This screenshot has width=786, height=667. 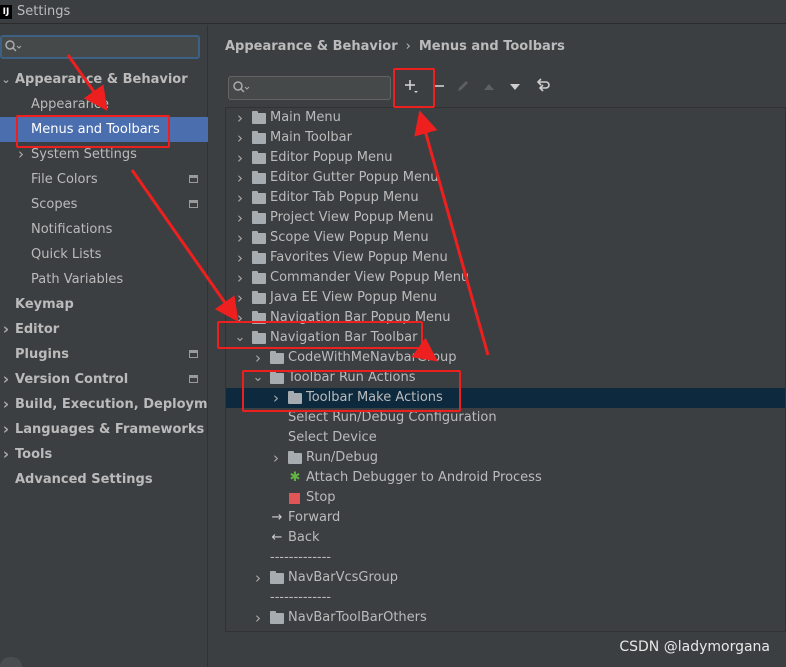 What do you see at coordinates (505, 138) in the screenshot?
I see `tree-row: › Main Toolbar` at bounding box center [505, 138].